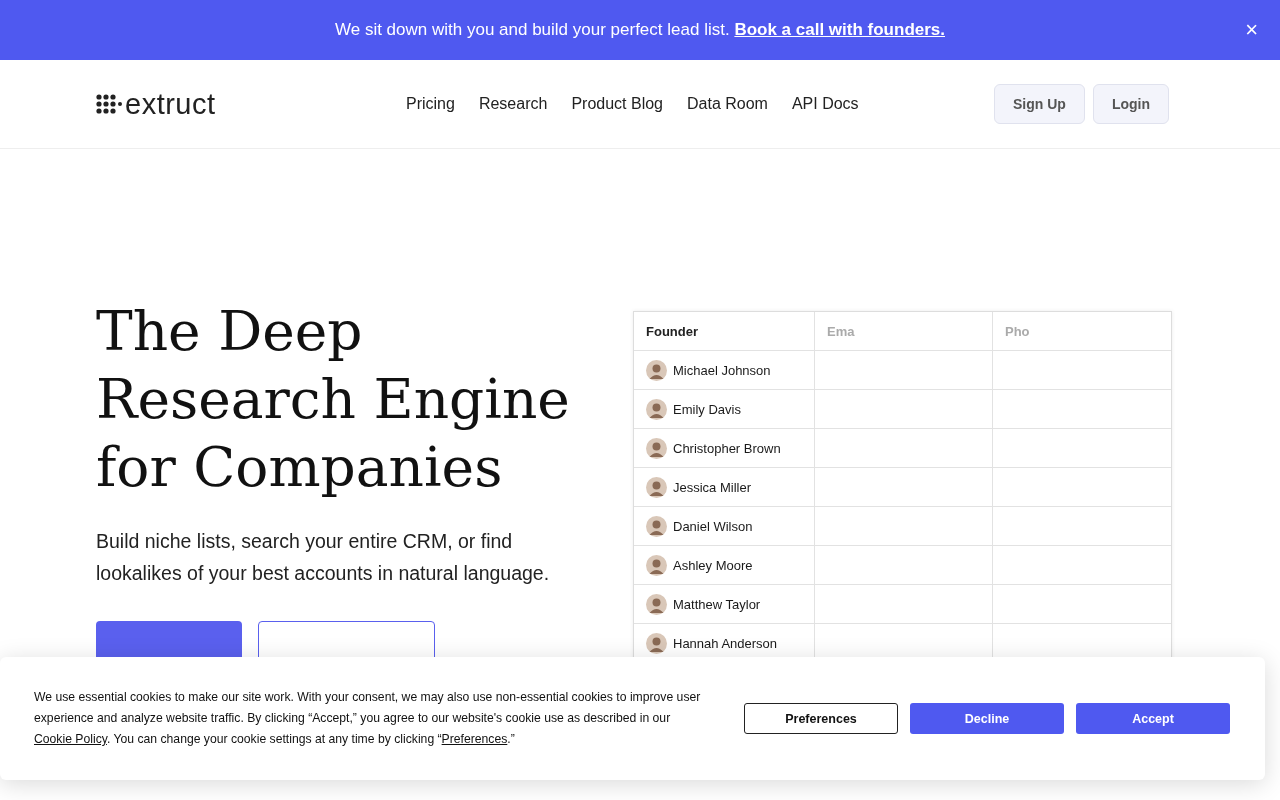 This screenshot has width=1280, height=800. I want to click on cookie-button: Decline, so click(987, 718).